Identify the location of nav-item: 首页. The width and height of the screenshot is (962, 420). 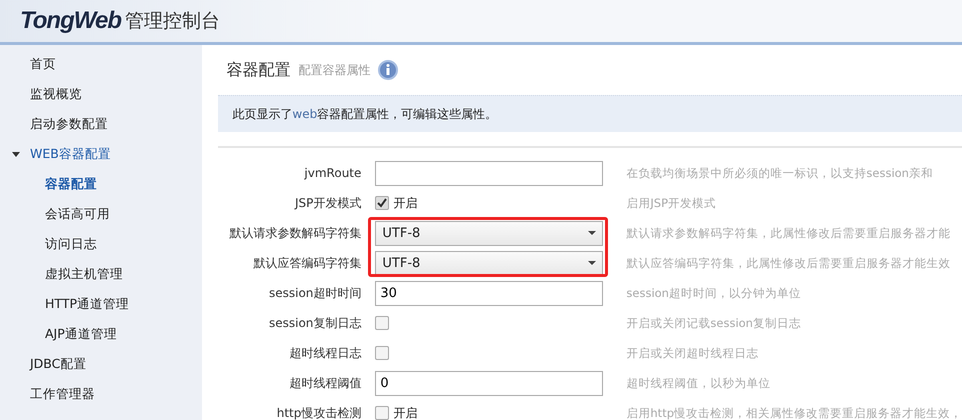
(101, 64).